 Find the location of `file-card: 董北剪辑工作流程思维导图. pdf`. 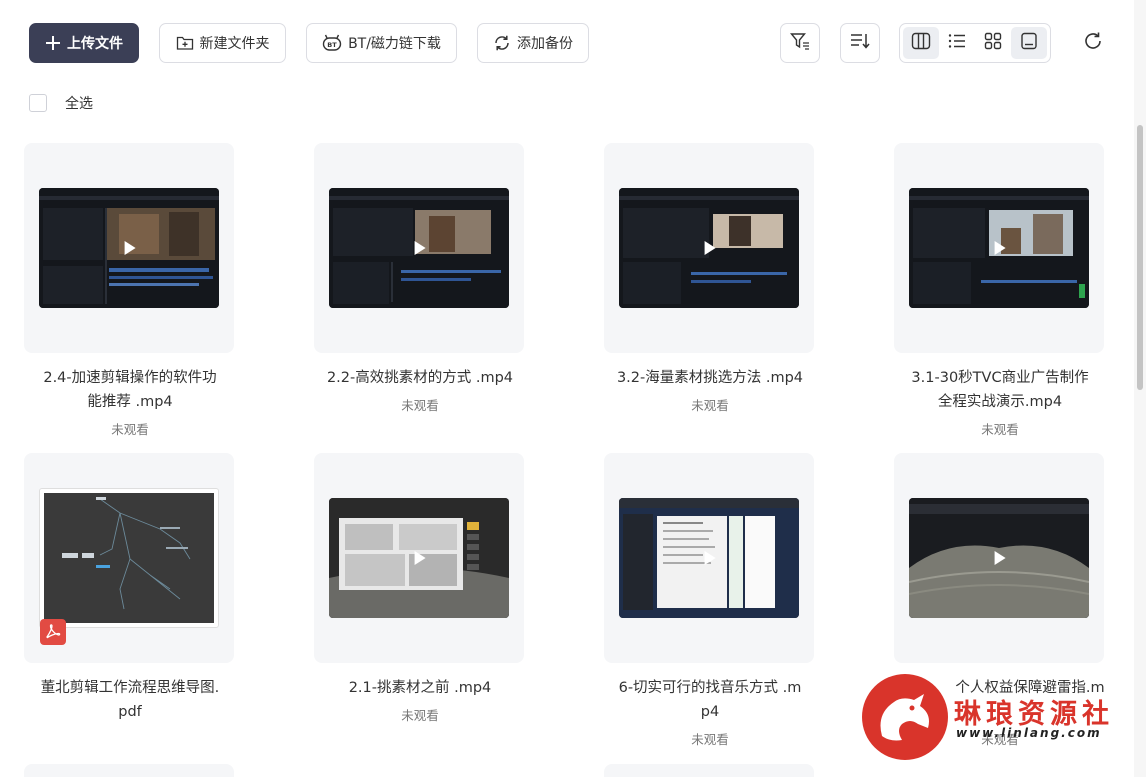

file-card: 董北剪辑工作流程思维导图. pdf is located at coordinates (145, 603).